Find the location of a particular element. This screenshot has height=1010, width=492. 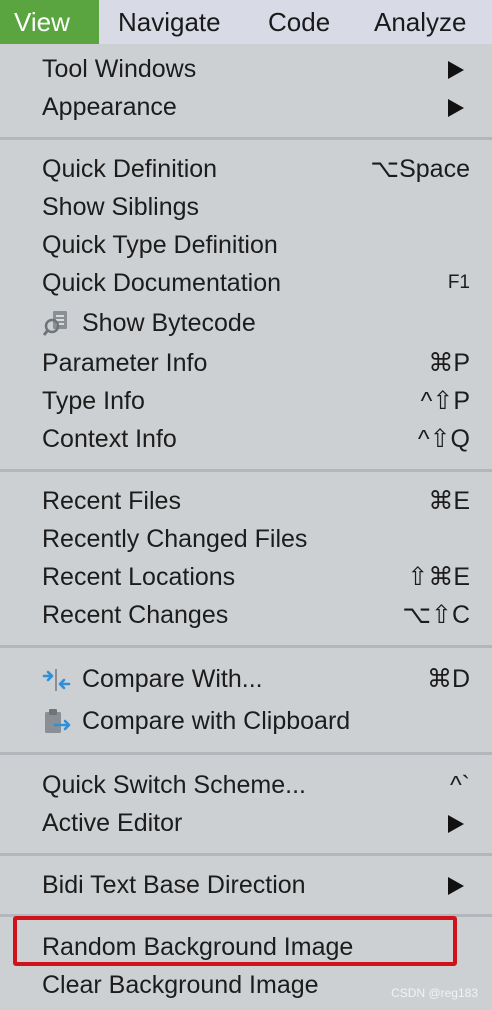

menu-item-label: Show Bytecode is located at coordinates (169, 323).